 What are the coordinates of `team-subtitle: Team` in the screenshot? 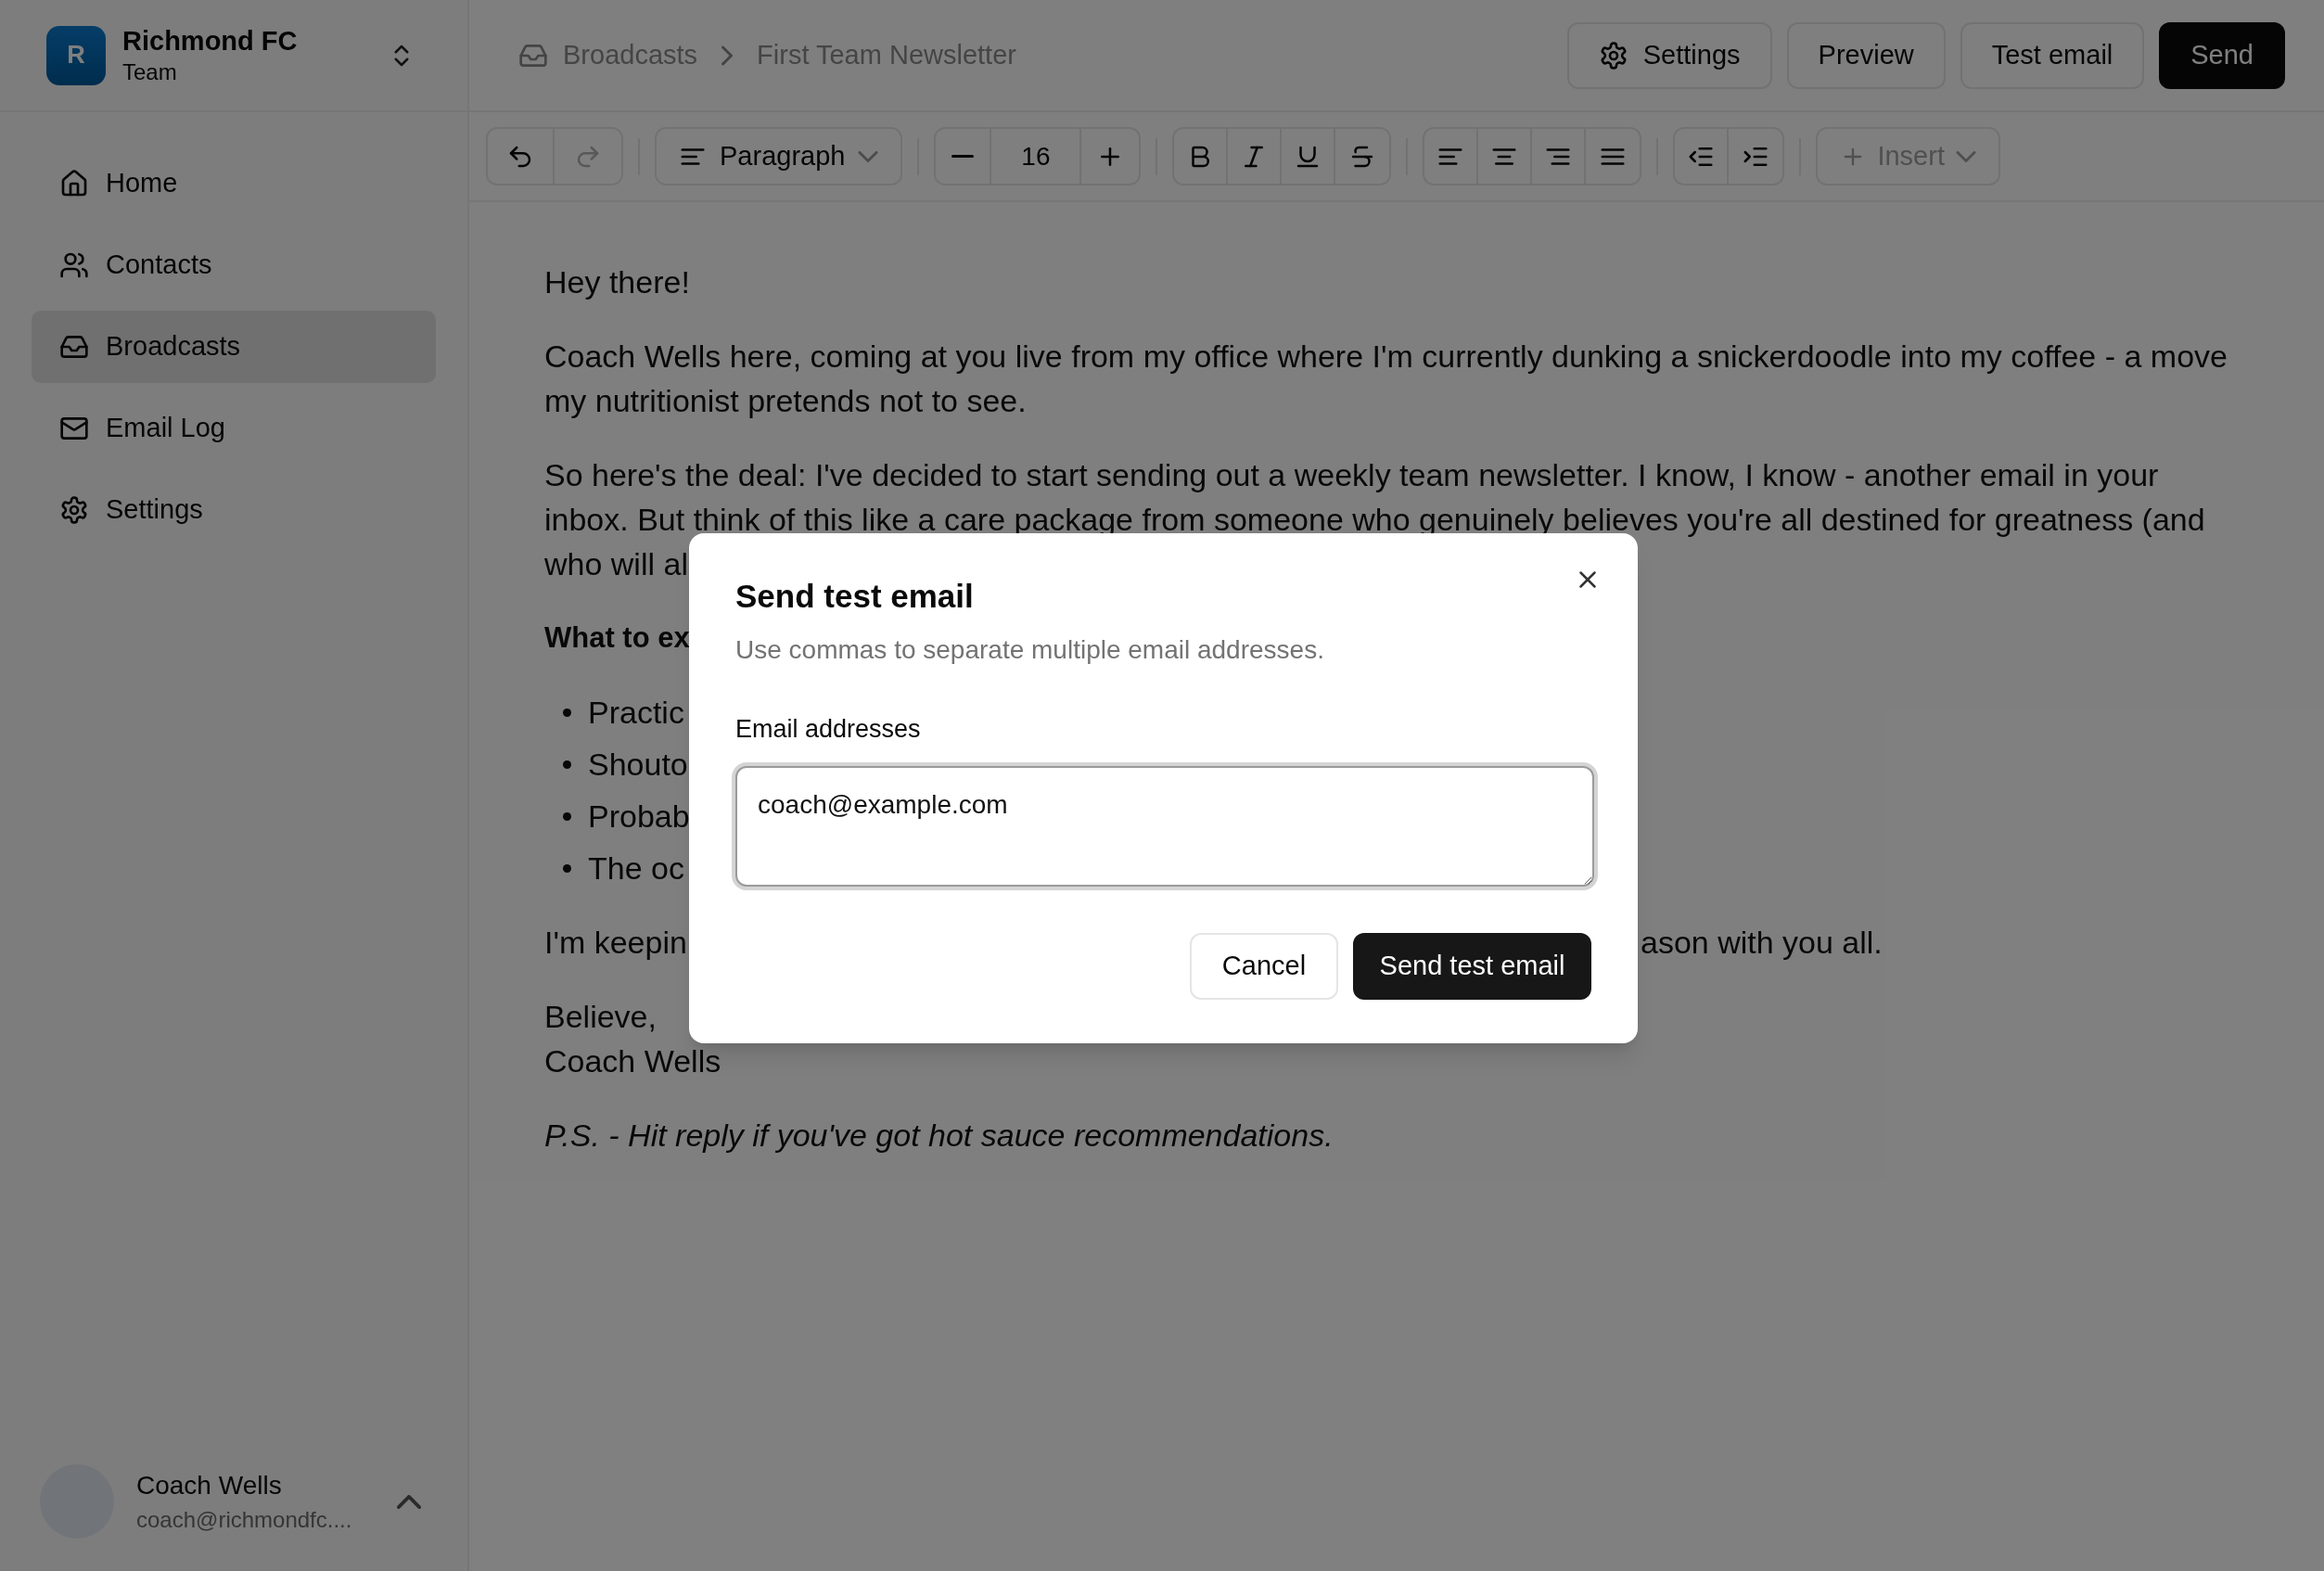 It's located at (150, 71).